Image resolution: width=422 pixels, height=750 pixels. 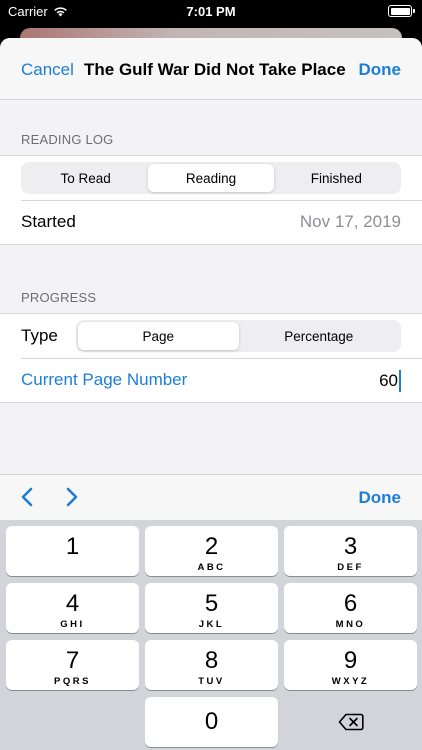 I want to click on reading-status-segmented-control: To Read Reading Finished, so click(x=211, y=178).